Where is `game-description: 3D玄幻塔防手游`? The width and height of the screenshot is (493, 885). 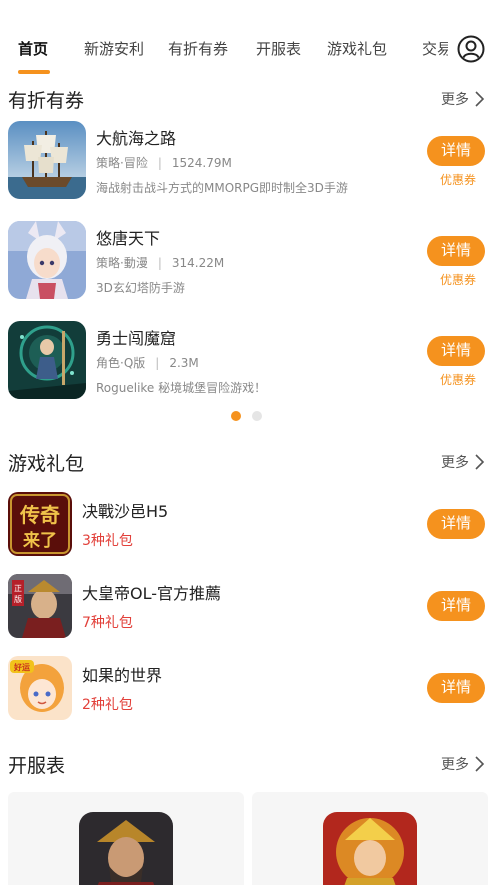
game-description: 3D玄幻塔防手游 is located at coordinates (140, 288).